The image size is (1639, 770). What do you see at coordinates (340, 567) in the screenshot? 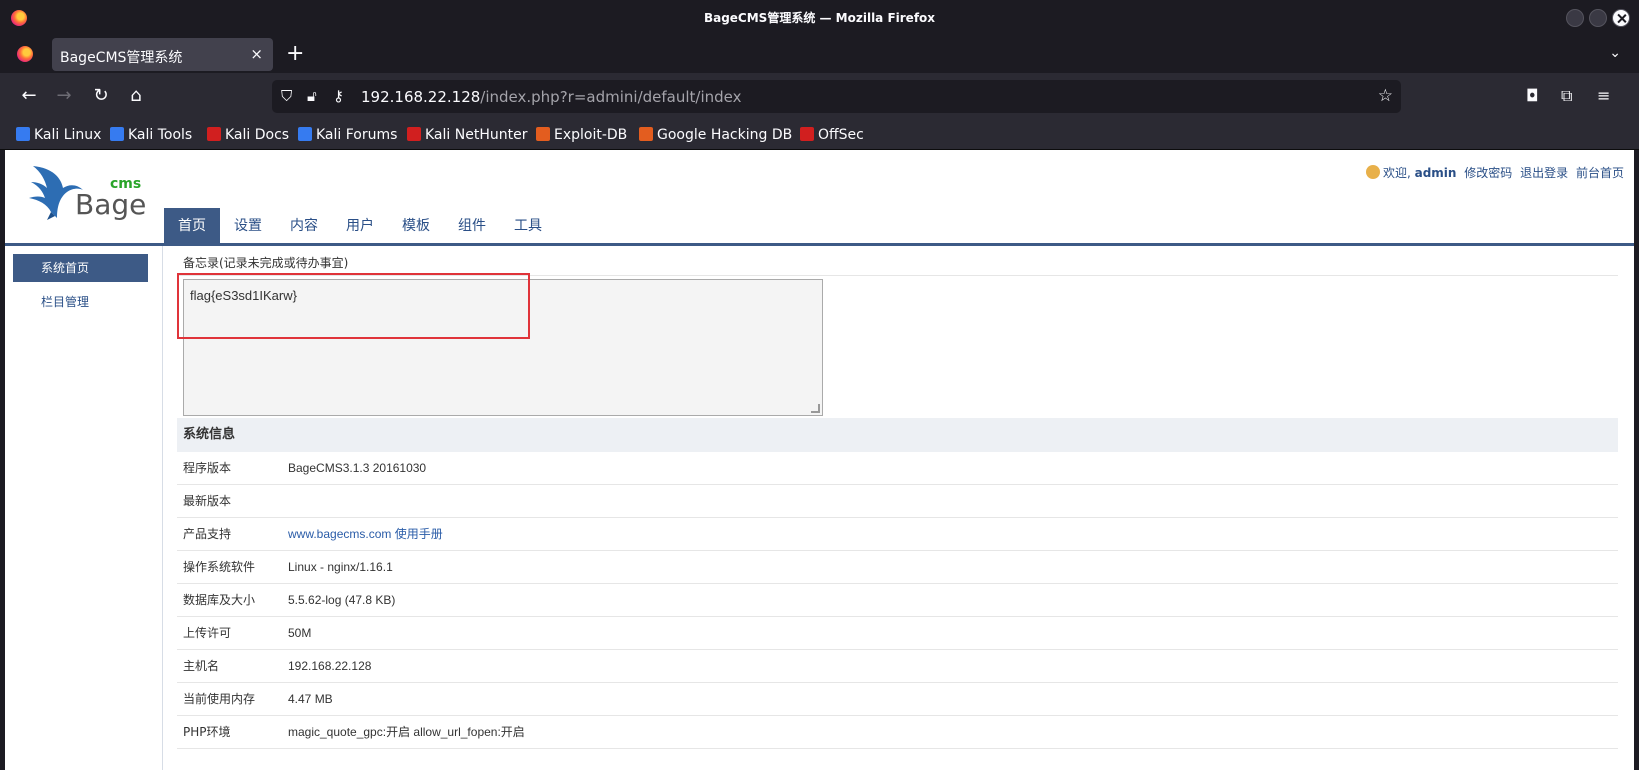
I see `row-value: Linux - nginx/1.16.1` at bounding box center [340, 567].